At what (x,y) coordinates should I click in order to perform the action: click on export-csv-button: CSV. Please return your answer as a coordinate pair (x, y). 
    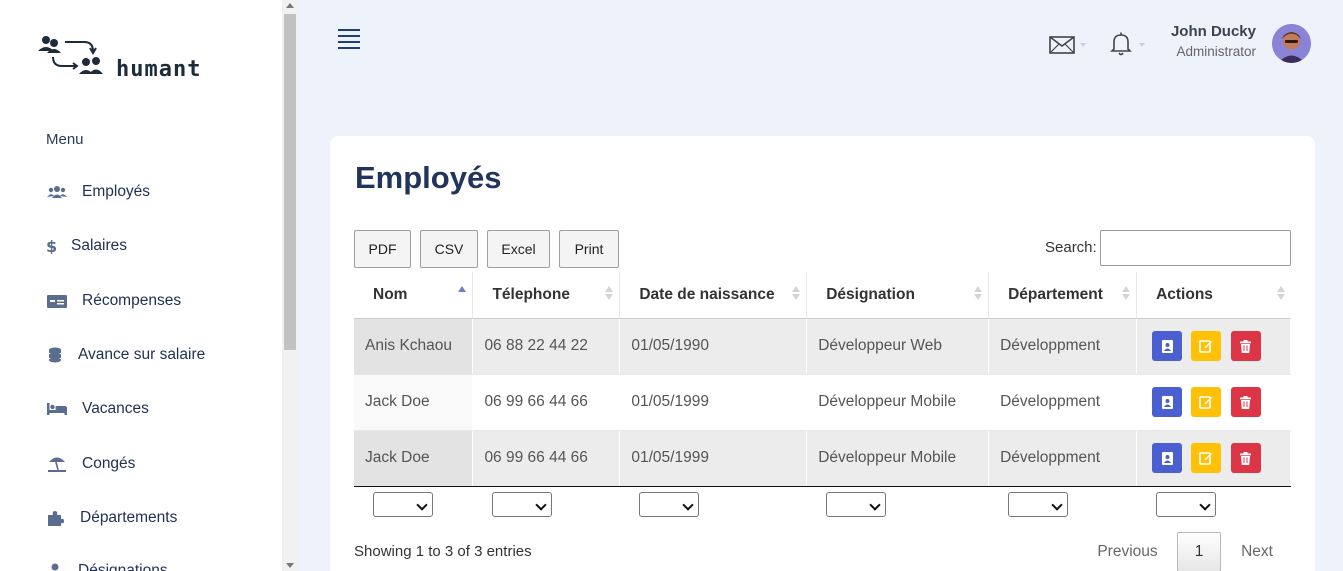
    Looking at the image, I should click on (449, 249).